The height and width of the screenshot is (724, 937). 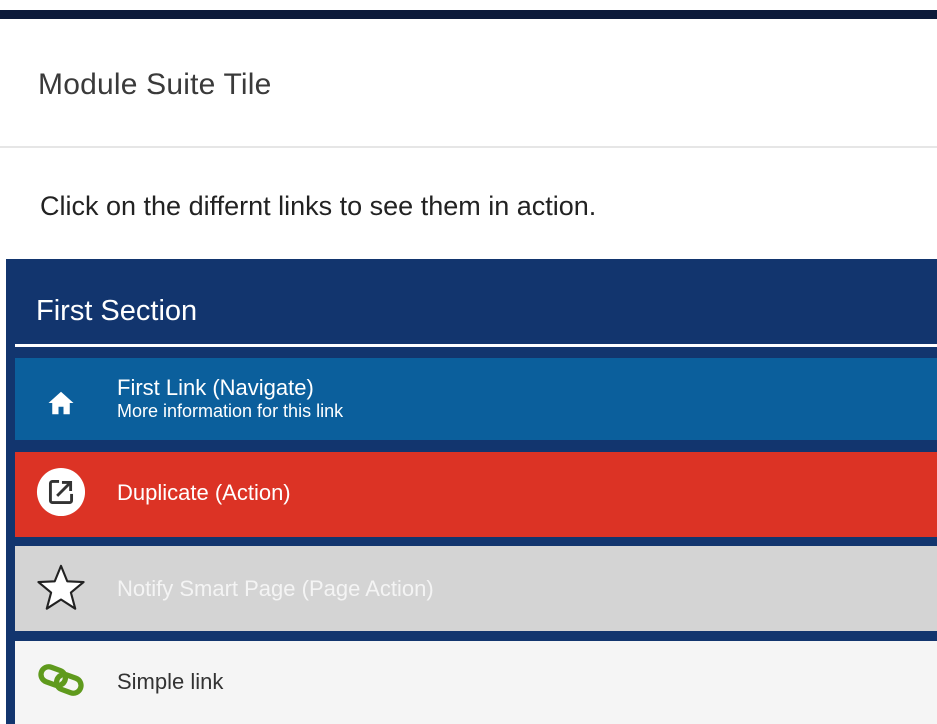 I want to click on duplicate-action-link: Duplicate (Action), so click(x=476, y=494).